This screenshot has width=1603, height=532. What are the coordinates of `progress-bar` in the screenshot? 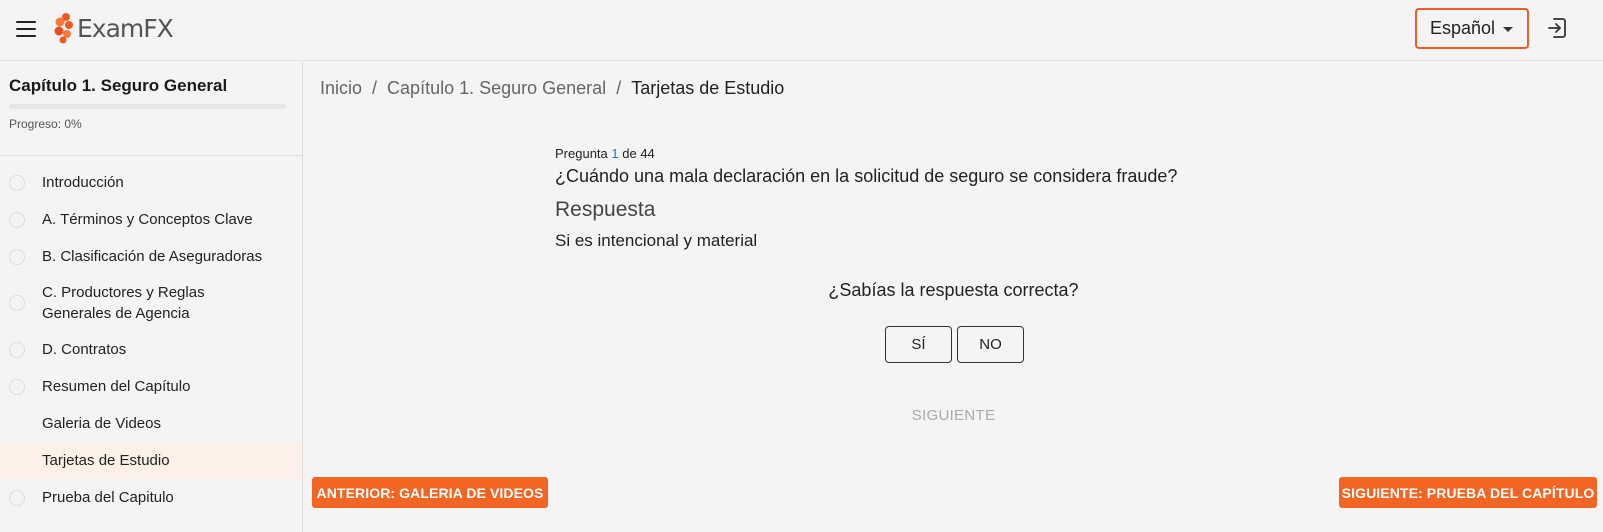 It's located at (147, 106).